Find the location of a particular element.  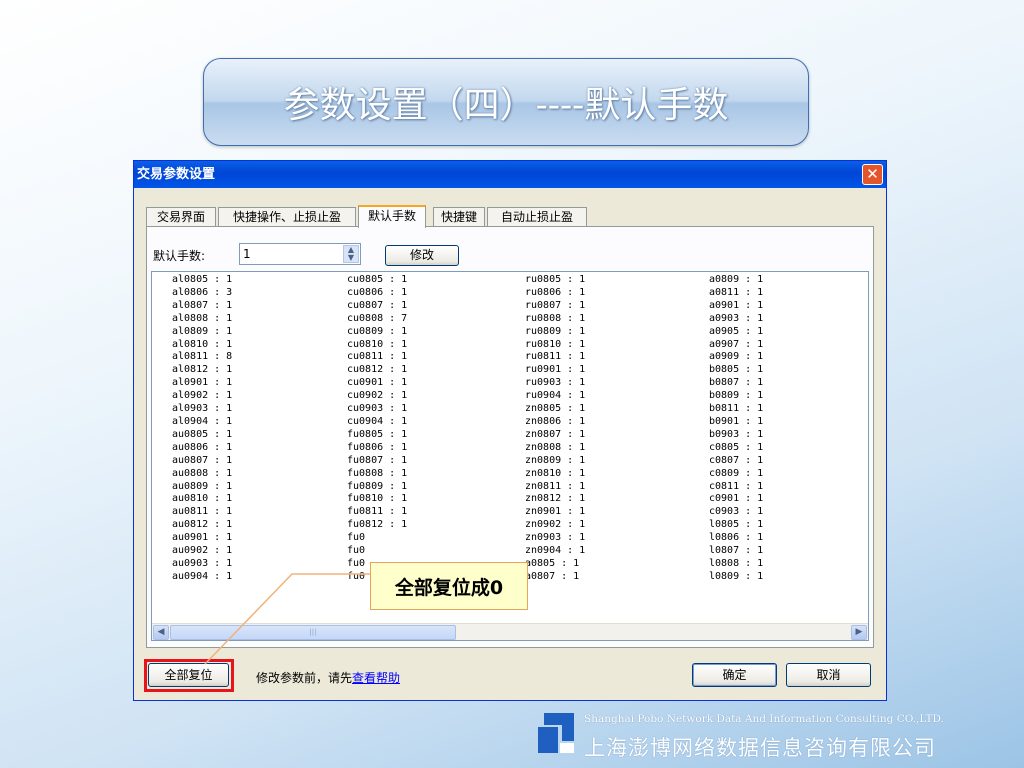

list-item: l0807 : 1 is located at coordinates (784, 551).